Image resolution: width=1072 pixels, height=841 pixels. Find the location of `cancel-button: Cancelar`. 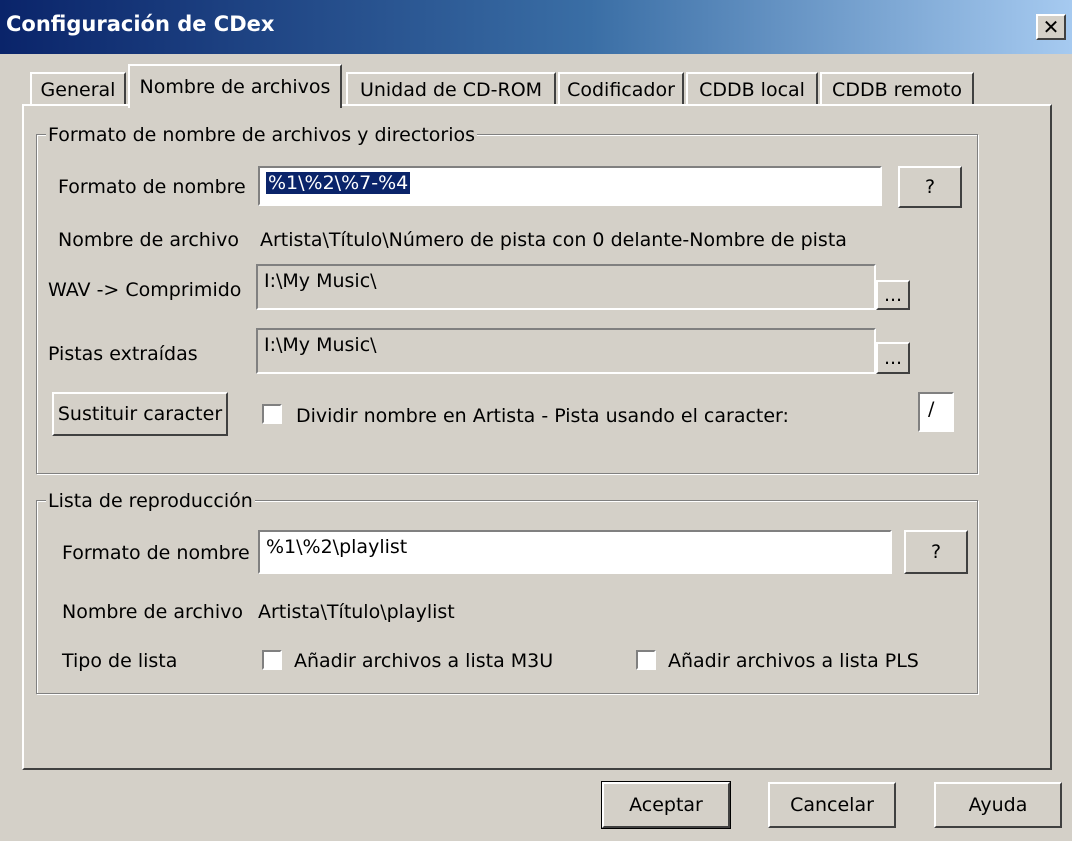

cancel-button: Cancelar is located at coordinates (832, 805).